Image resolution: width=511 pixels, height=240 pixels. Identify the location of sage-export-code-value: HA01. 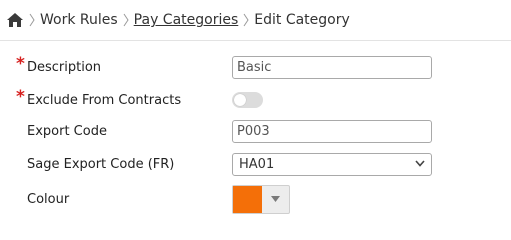
(257, 164).